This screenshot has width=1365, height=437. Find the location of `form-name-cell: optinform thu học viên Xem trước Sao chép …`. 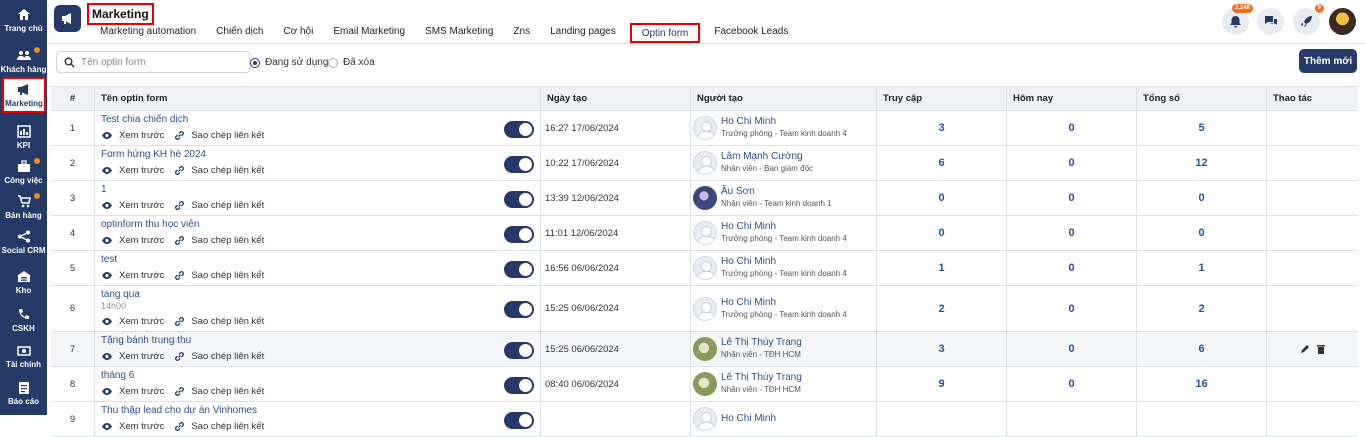

form-name-cell: optinform thu học viên Xem trước Sao chép … is located at coordinates (318, 233).